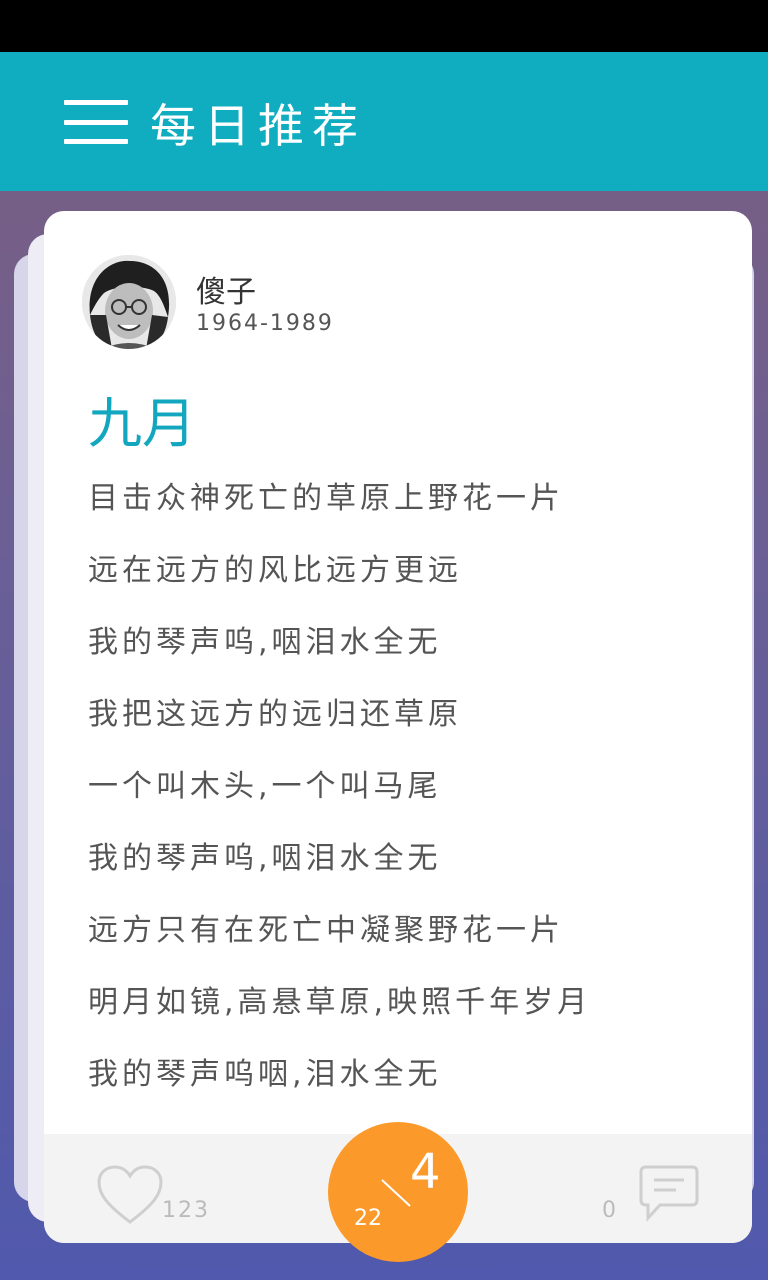  I want to click on date-badge: 4 22, so click(398, 1192).